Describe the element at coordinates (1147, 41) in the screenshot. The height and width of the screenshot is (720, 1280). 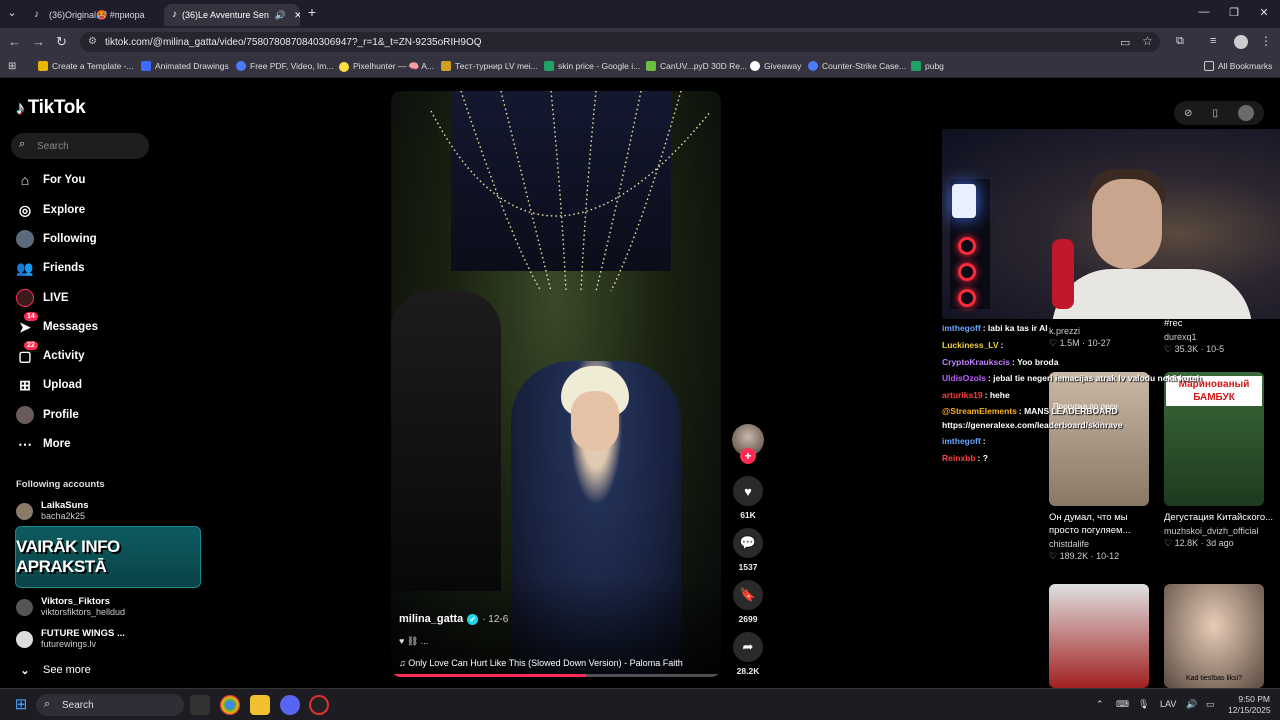
I see `bookmark-star-icon: ☆` at that location.